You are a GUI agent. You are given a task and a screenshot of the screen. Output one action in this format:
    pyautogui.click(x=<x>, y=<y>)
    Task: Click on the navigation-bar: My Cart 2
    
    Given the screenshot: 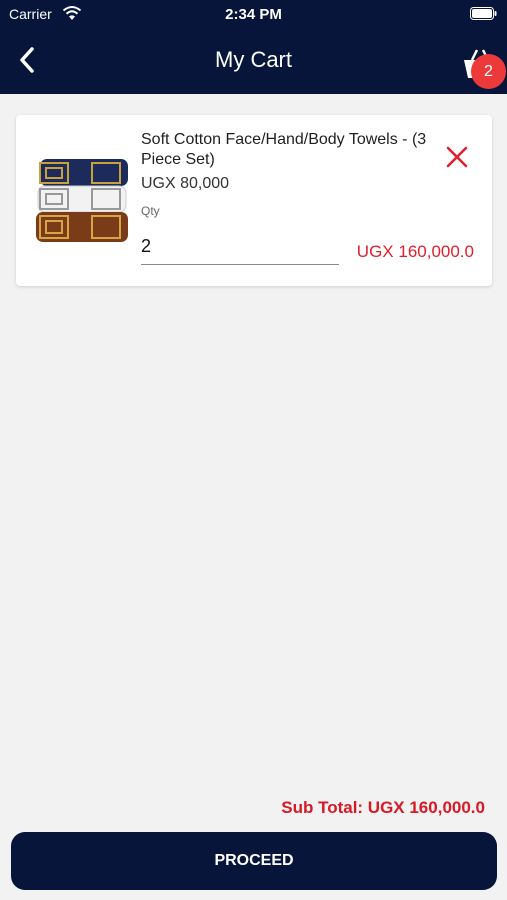 What is the action you would take?
    pyautogui.click(x=253, y=61)
    